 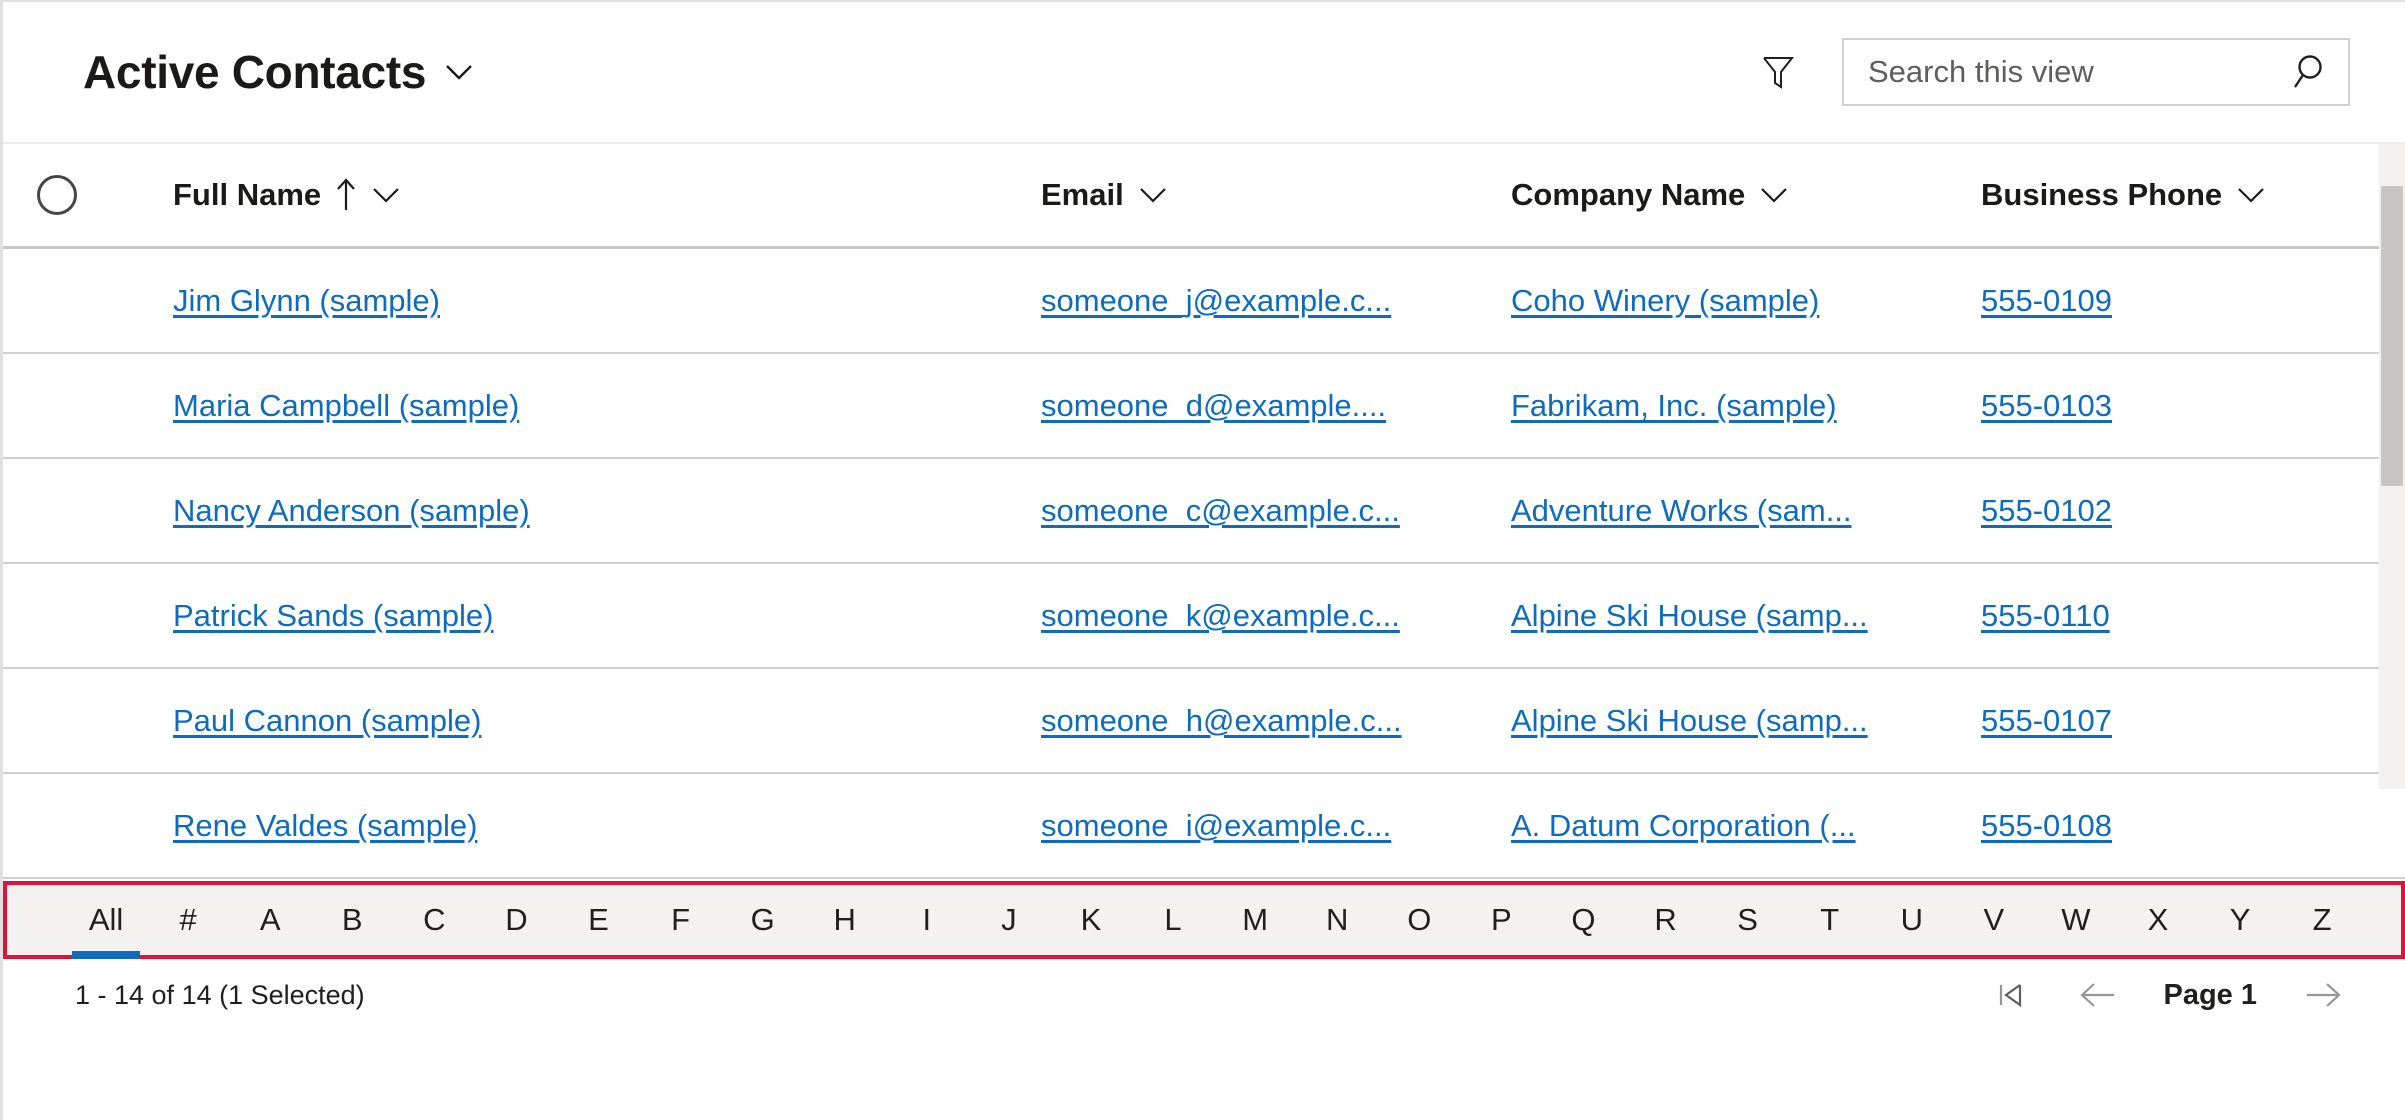 What do you see at coordinates (1778, 72) in the screenshot?
I see `filter-icon` at bounding box center [1778, 72].